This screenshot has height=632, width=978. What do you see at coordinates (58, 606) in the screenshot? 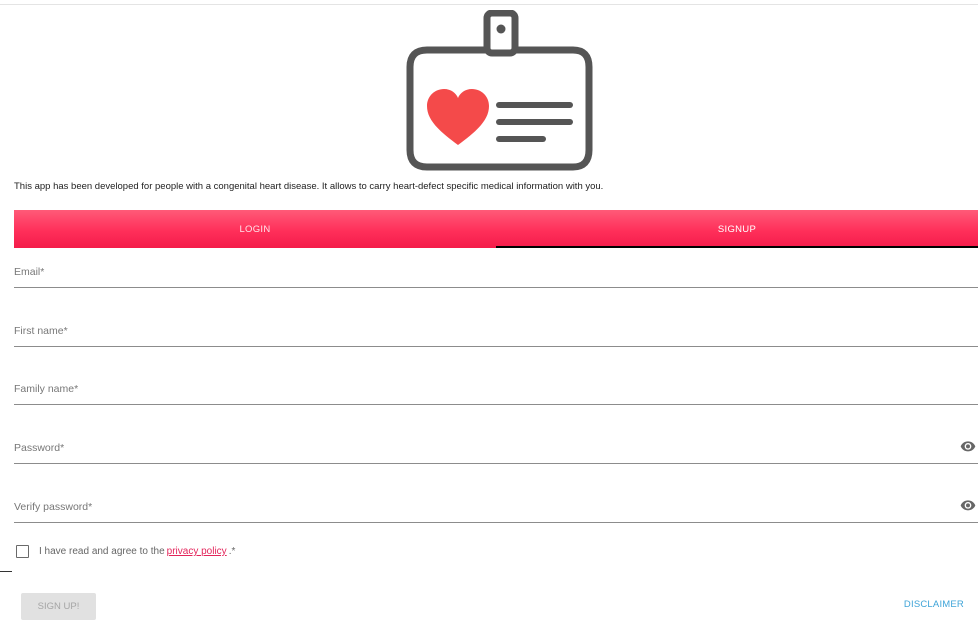
I see `sign-up-button: SIGN UP!` at bounding box center [58, 606].